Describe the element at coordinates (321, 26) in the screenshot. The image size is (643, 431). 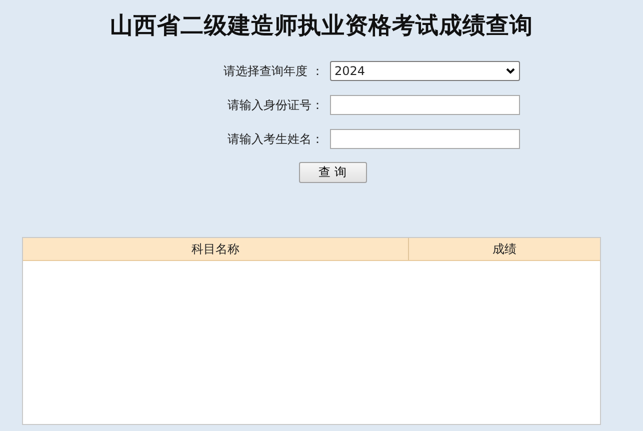
I see `page-title: 山西省二级建造师执业资格考试成绩查询` at that location.